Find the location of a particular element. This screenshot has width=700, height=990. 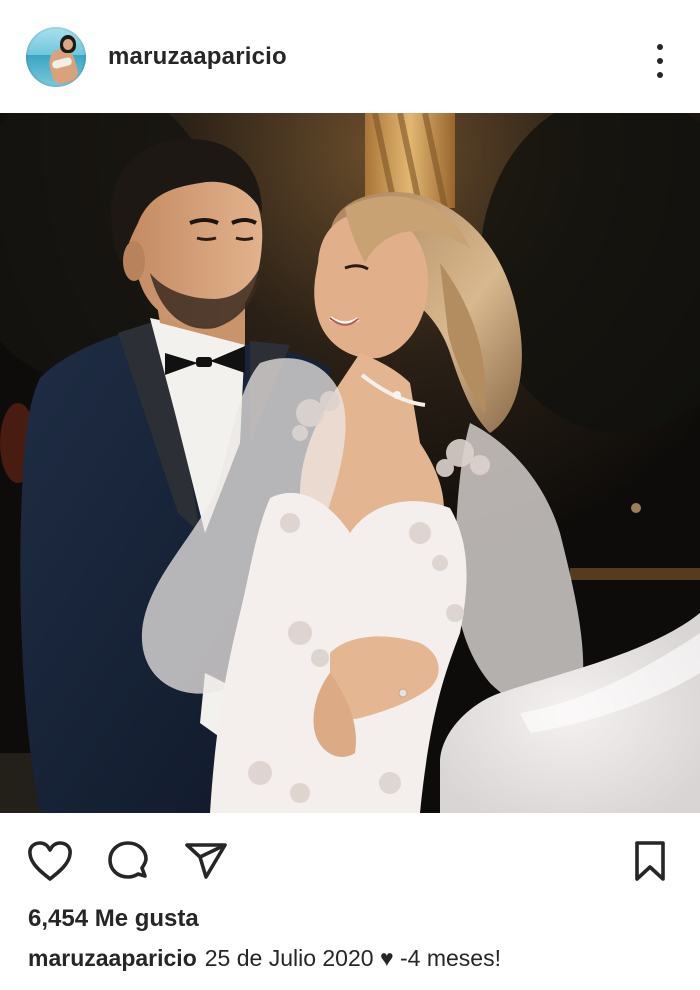

comment-bubble-icon is located at coordinates (128, 861).